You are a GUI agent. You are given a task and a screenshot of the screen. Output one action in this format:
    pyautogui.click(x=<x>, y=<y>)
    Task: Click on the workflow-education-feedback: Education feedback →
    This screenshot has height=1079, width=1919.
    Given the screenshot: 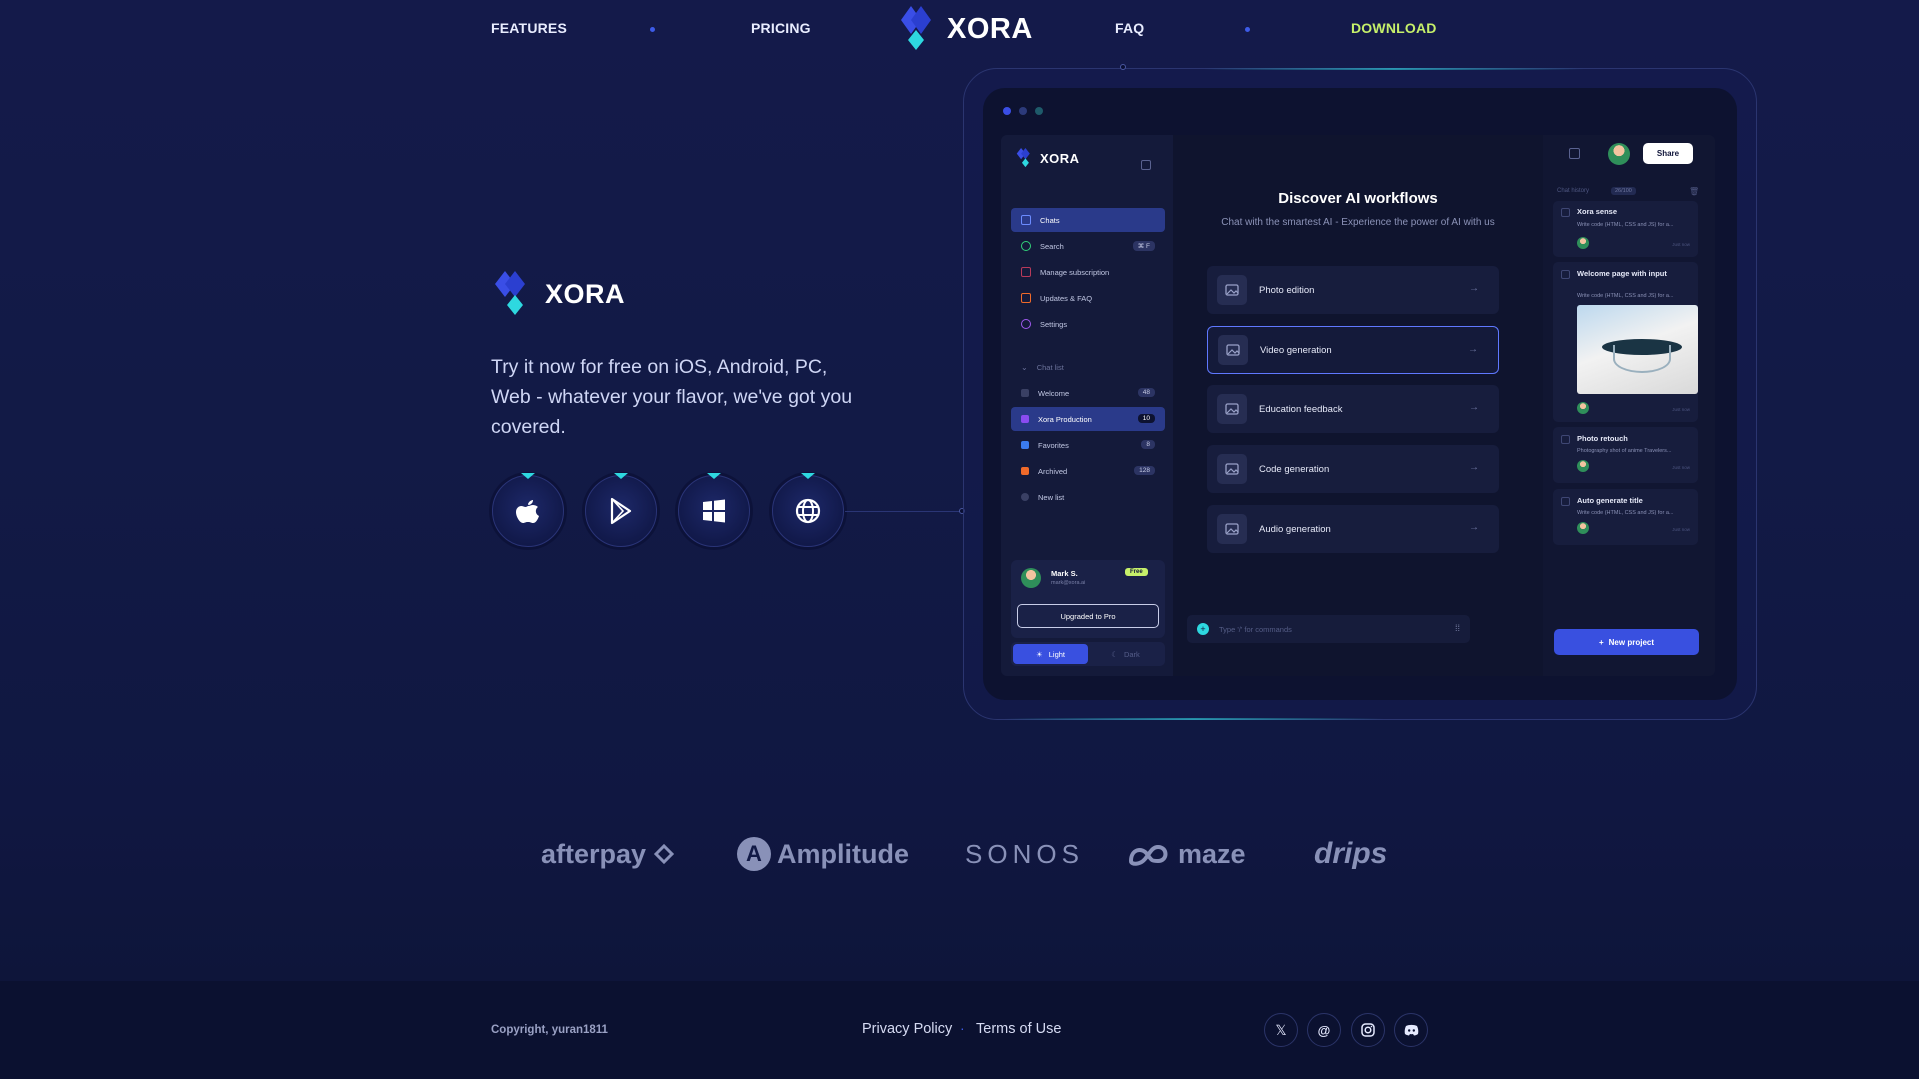 What is the action you would take?
    pyautogui.click(x=1353, y=409)
    